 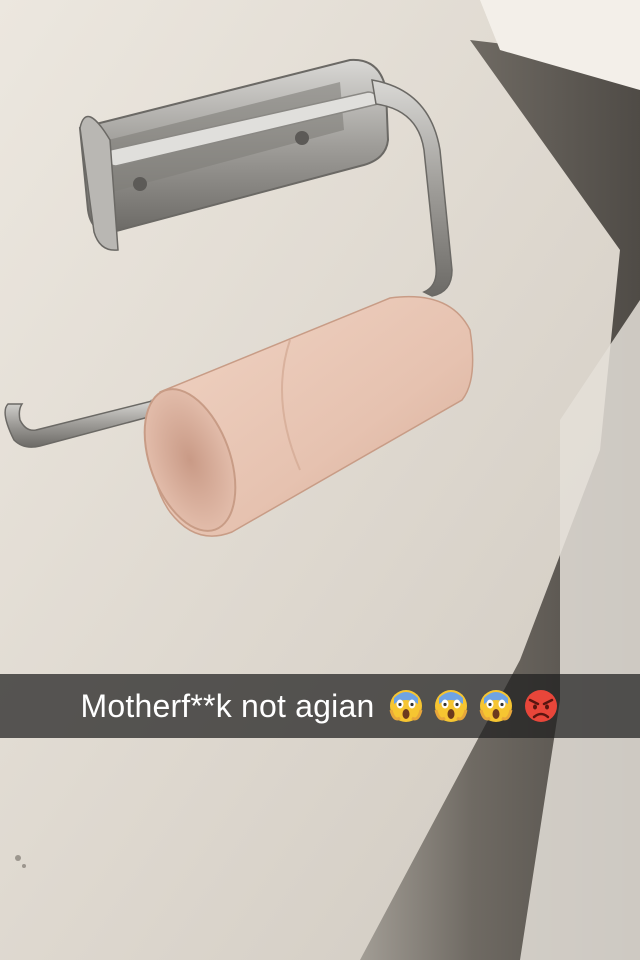 I want to click on caption-text: Motherf**k not agian, so click(x=227, y=705).